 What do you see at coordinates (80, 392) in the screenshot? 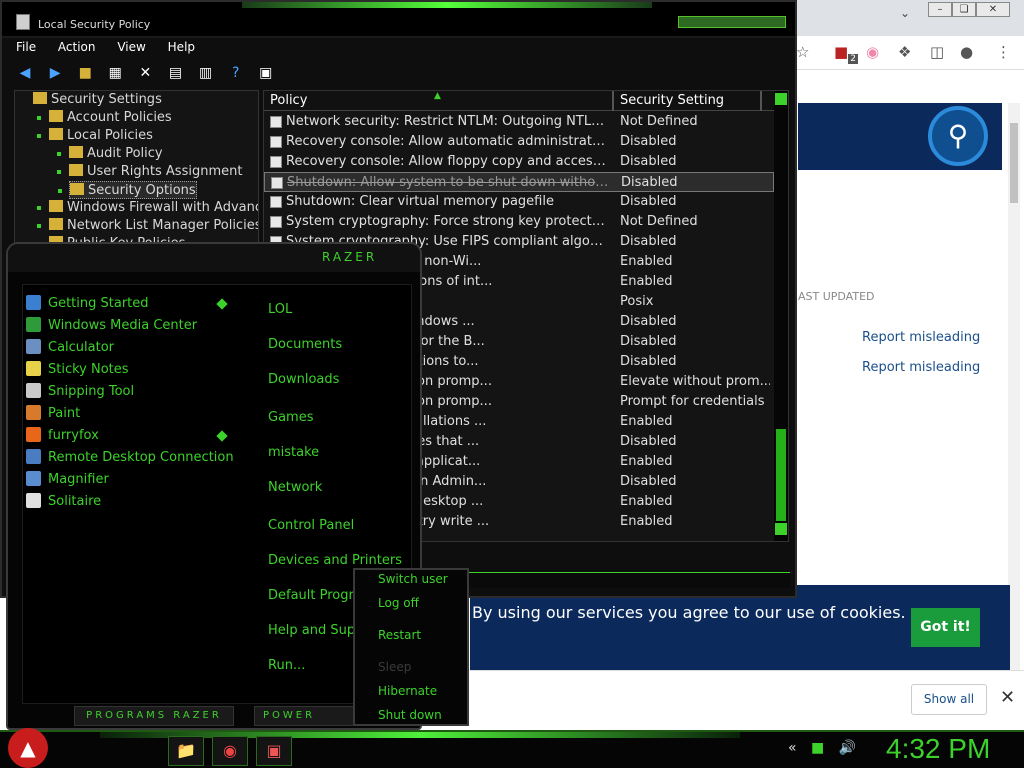
I see `start-app-item: Snipping Tool` at bounding box center [80, 392].